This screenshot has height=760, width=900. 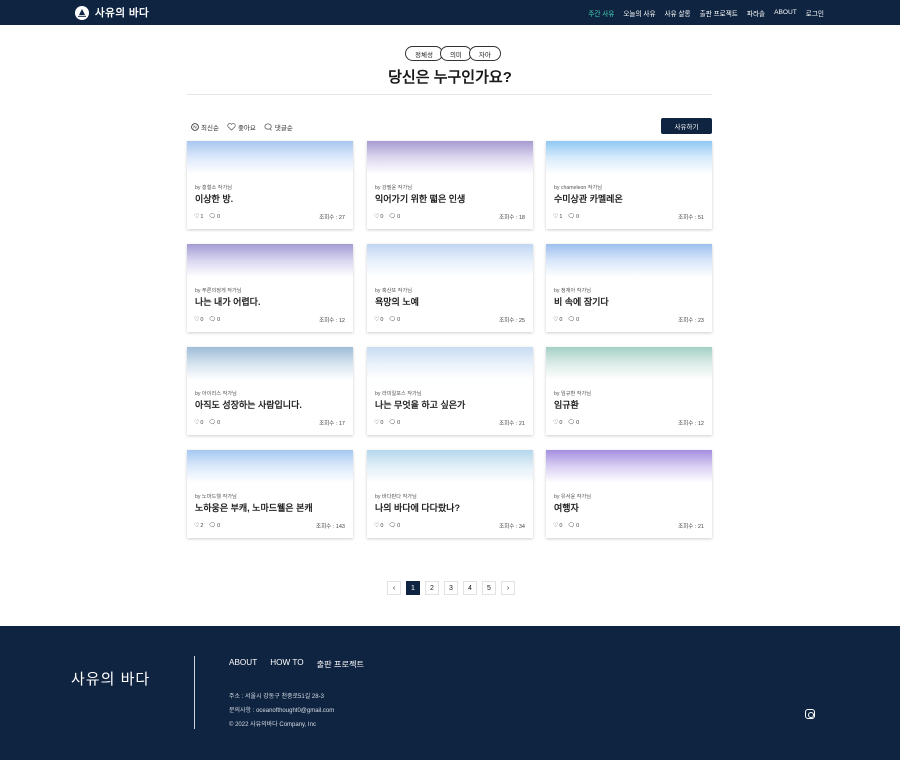 I want to click on write-button: 사유하기, so click(x=686, y=126).